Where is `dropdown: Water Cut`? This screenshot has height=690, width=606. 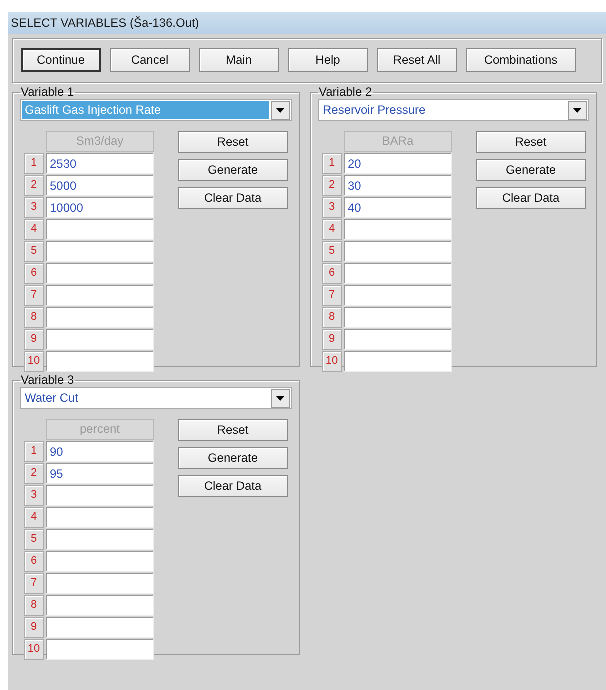 dropdown: Water Cut is located at coordinates (156, 398).